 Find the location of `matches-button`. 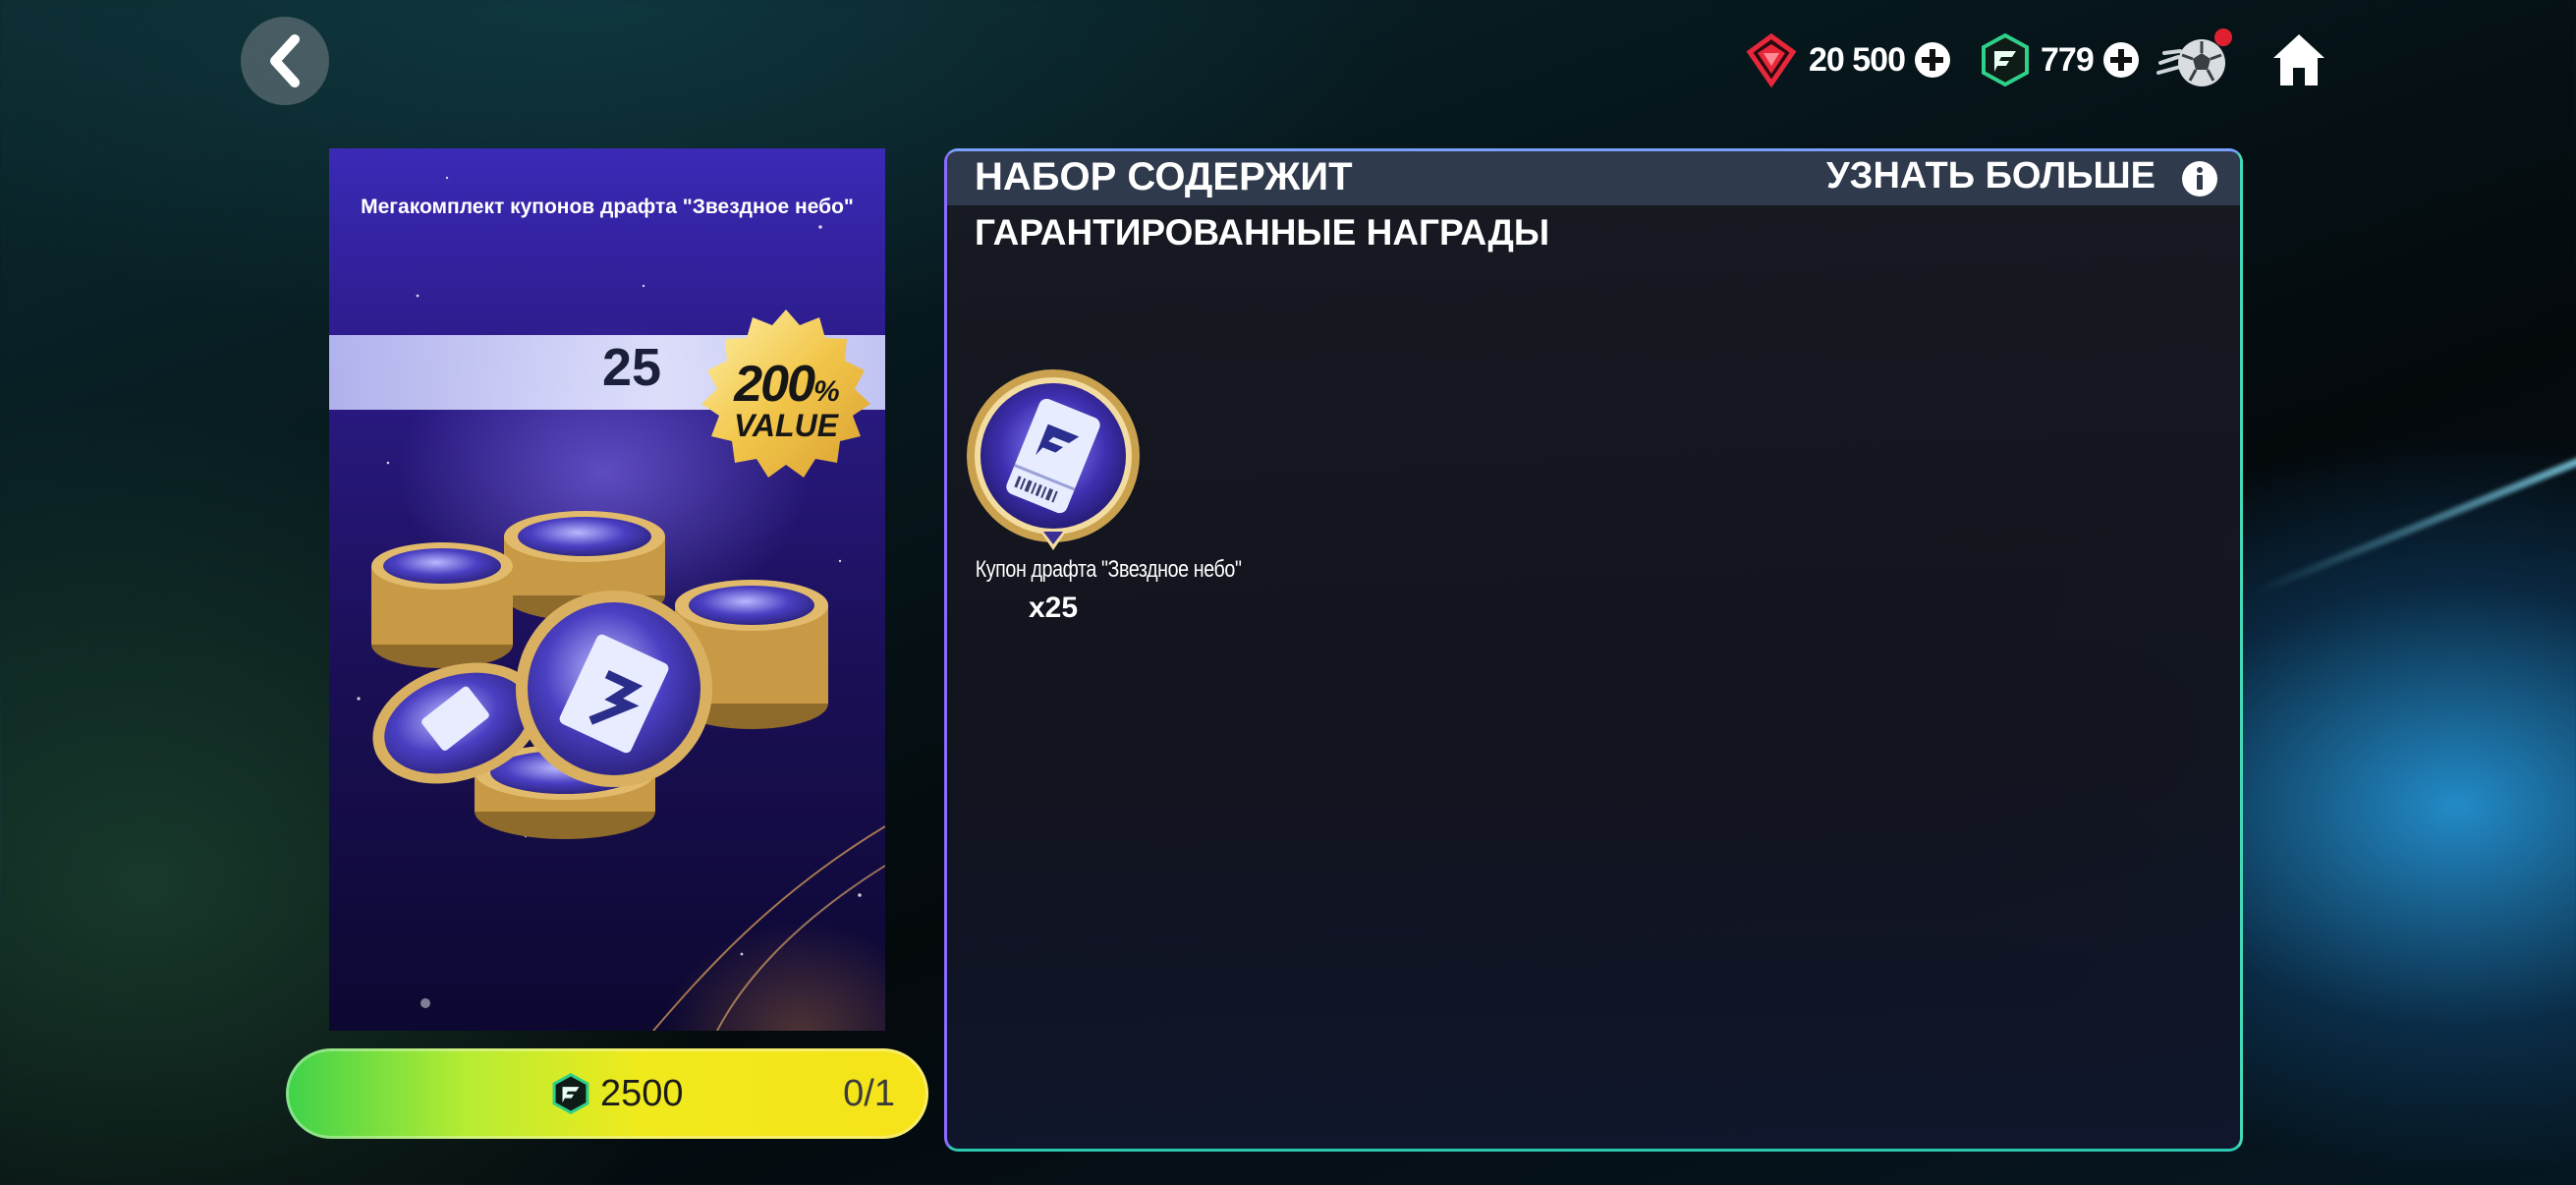

matches-button is located at coordinates (2195, 60).